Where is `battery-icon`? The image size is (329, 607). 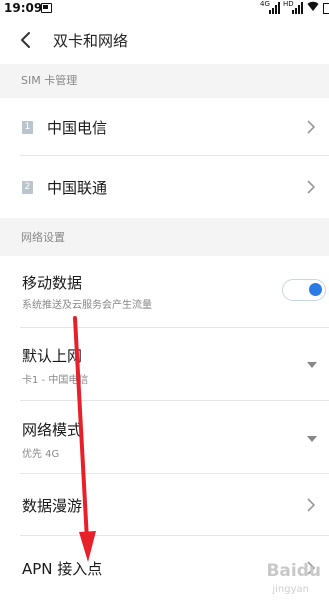 battery-icon is located at coordinates (326, 8).